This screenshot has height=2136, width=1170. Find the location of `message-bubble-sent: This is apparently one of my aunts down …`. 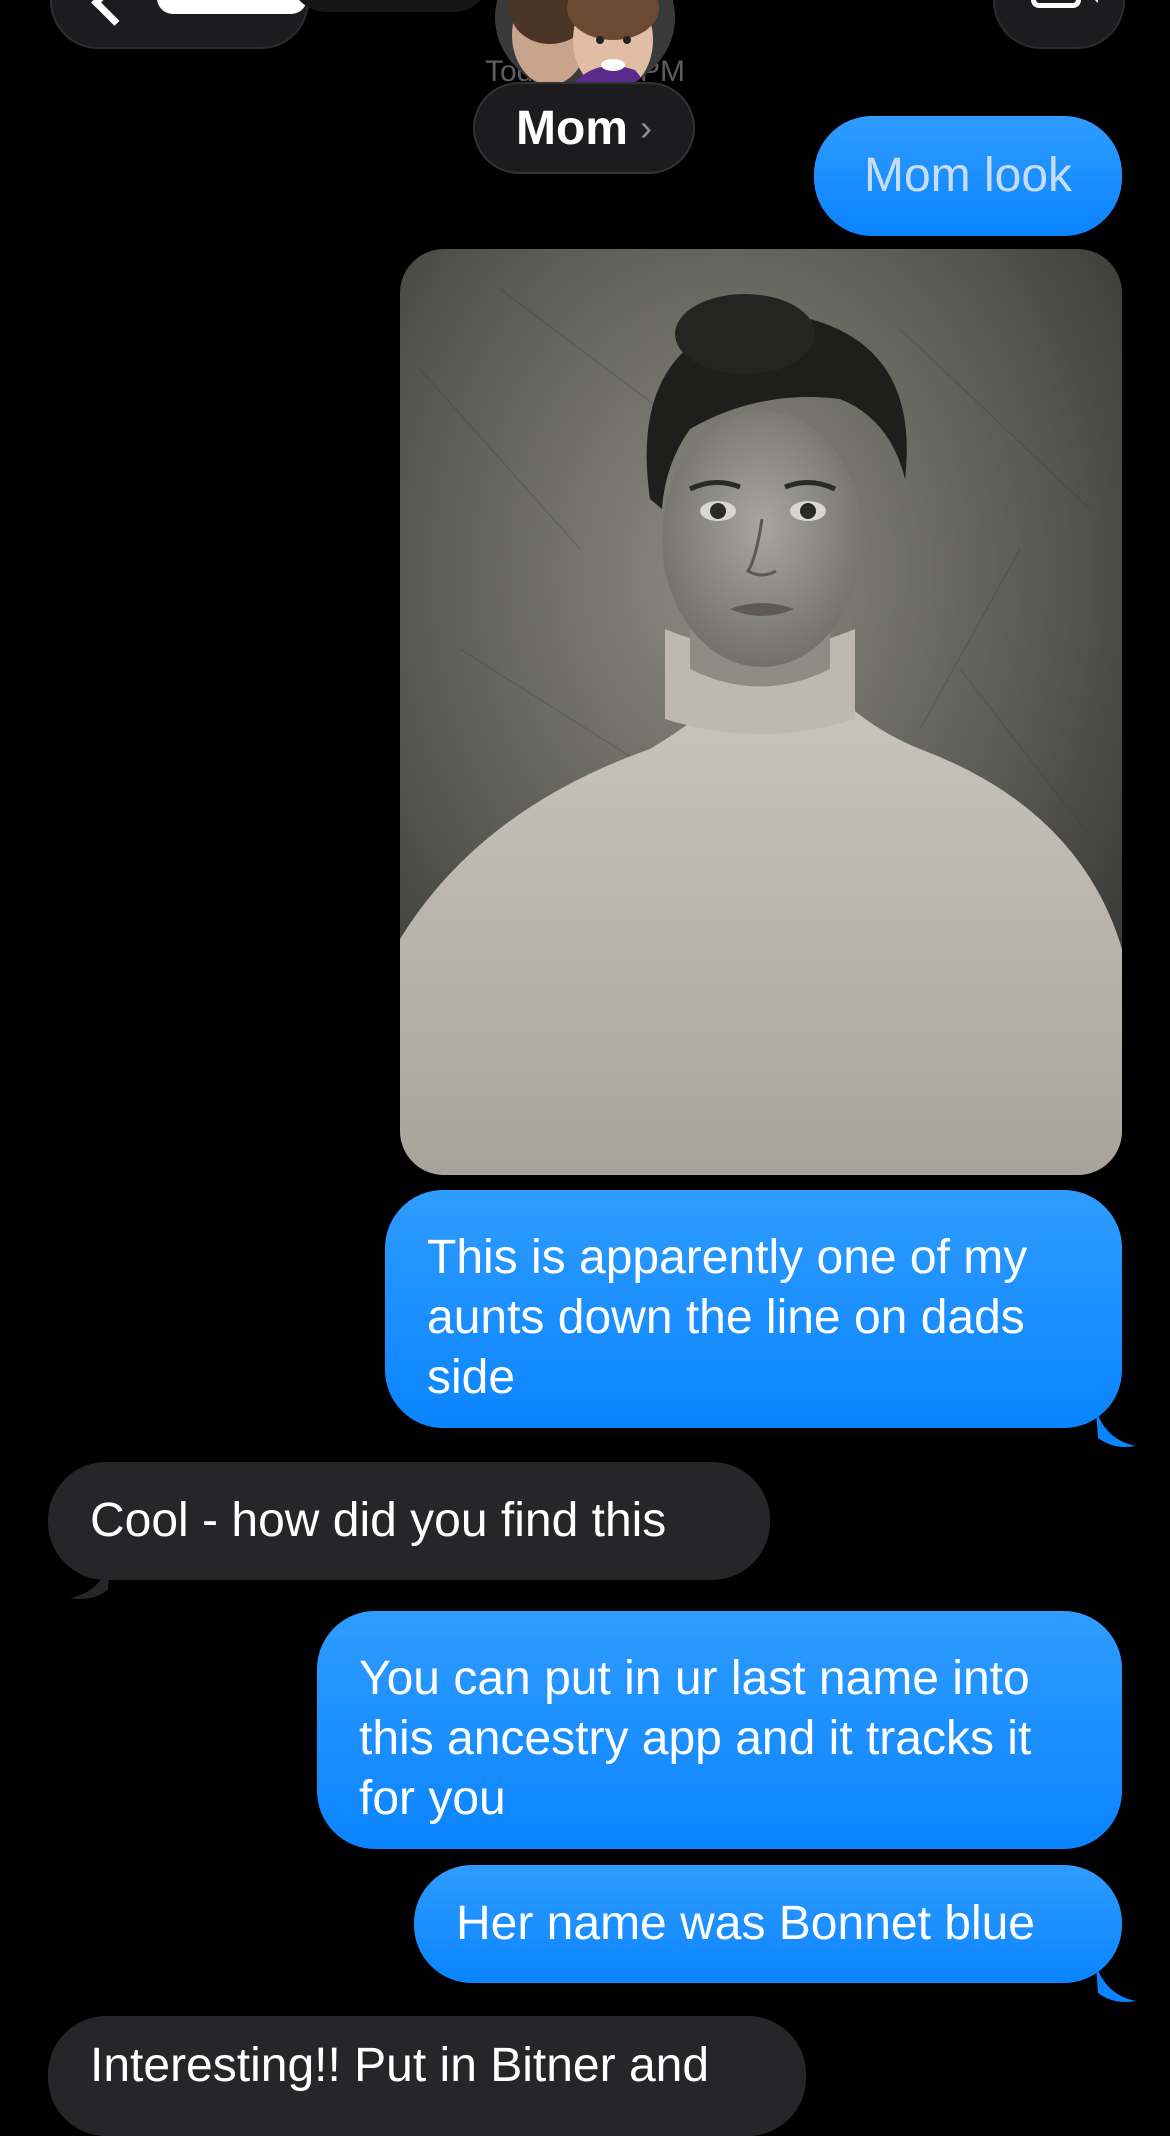

message-bubble-sent: This is apparently one of my aunts down … is located at coordinates (760, 1318).